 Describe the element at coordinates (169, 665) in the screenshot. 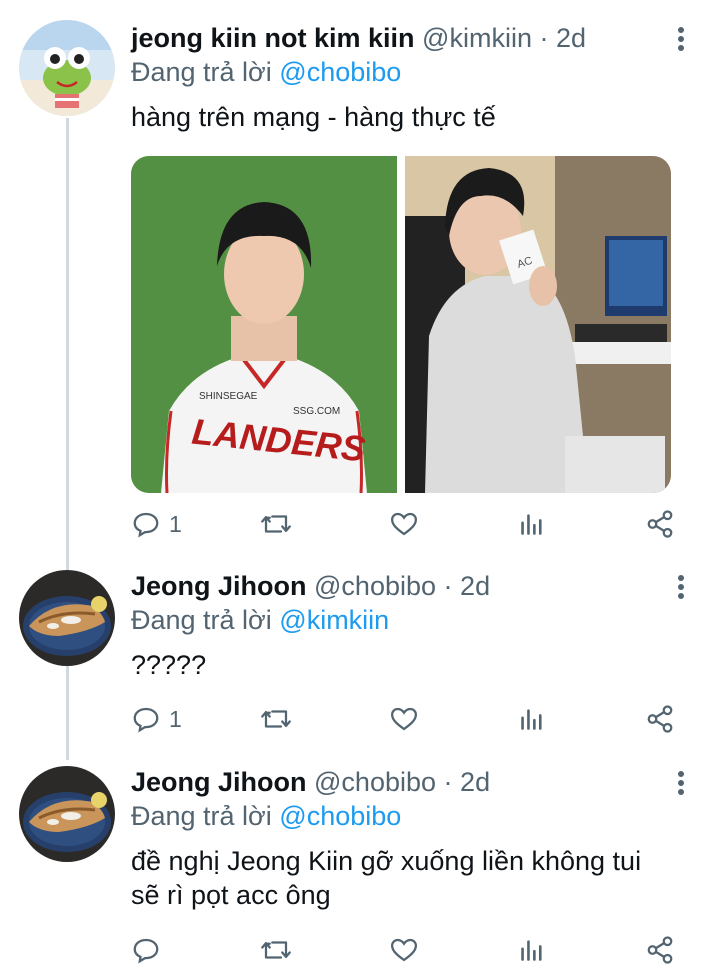

I see `tweet-text-line: ?????` at that location.